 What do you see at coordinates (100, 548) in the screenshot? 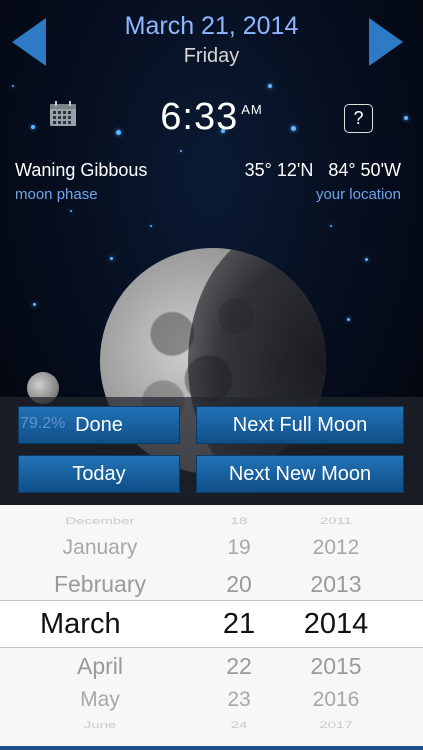
I see `picker-month-item: January` at bounding box center [100, 548].